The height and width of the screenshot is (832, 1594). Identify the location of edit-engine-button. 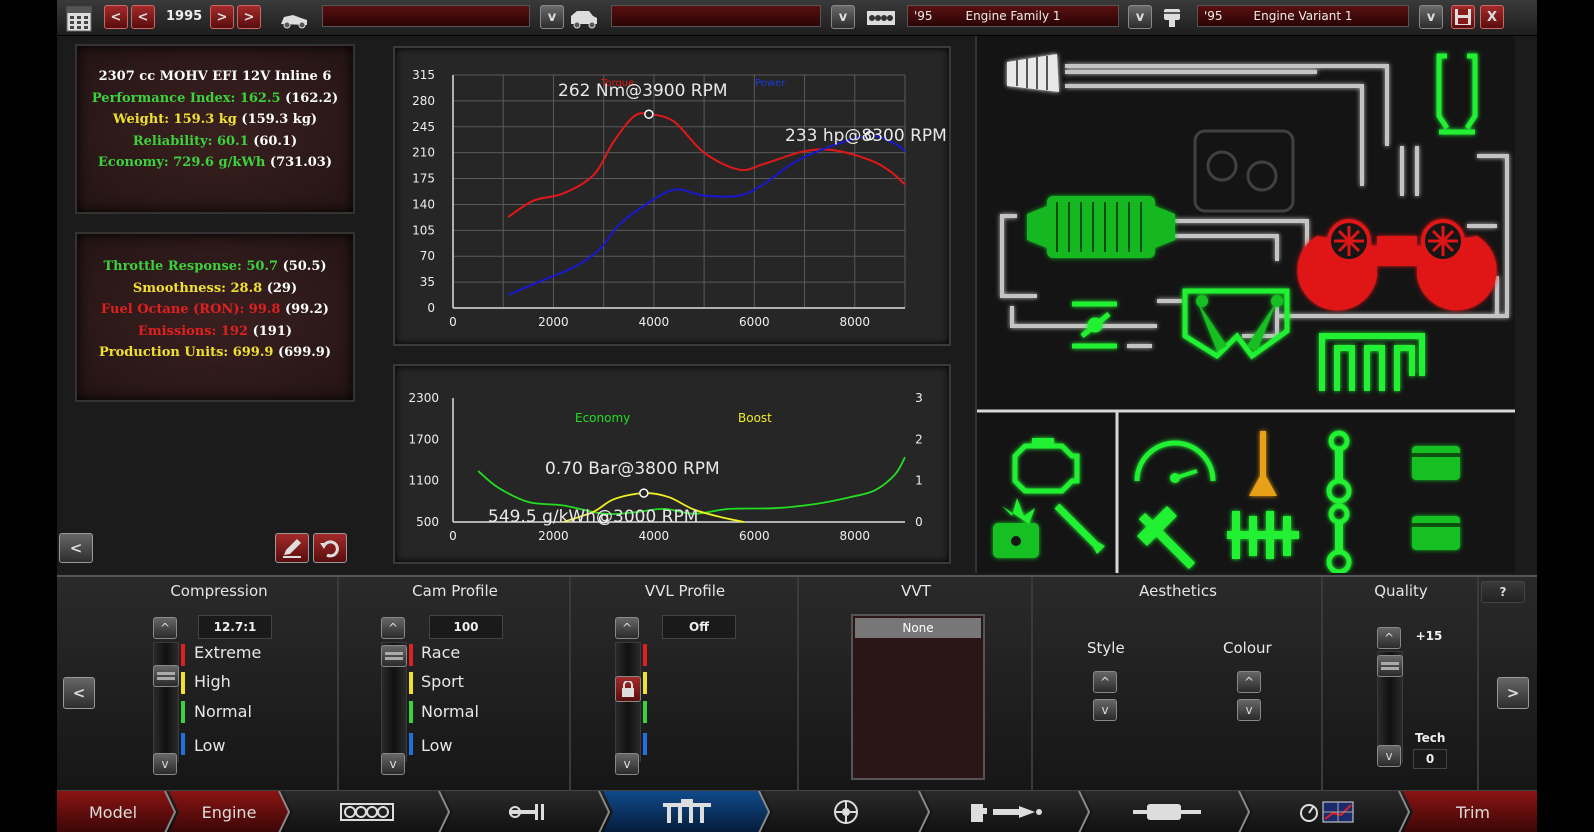
(292, 548).